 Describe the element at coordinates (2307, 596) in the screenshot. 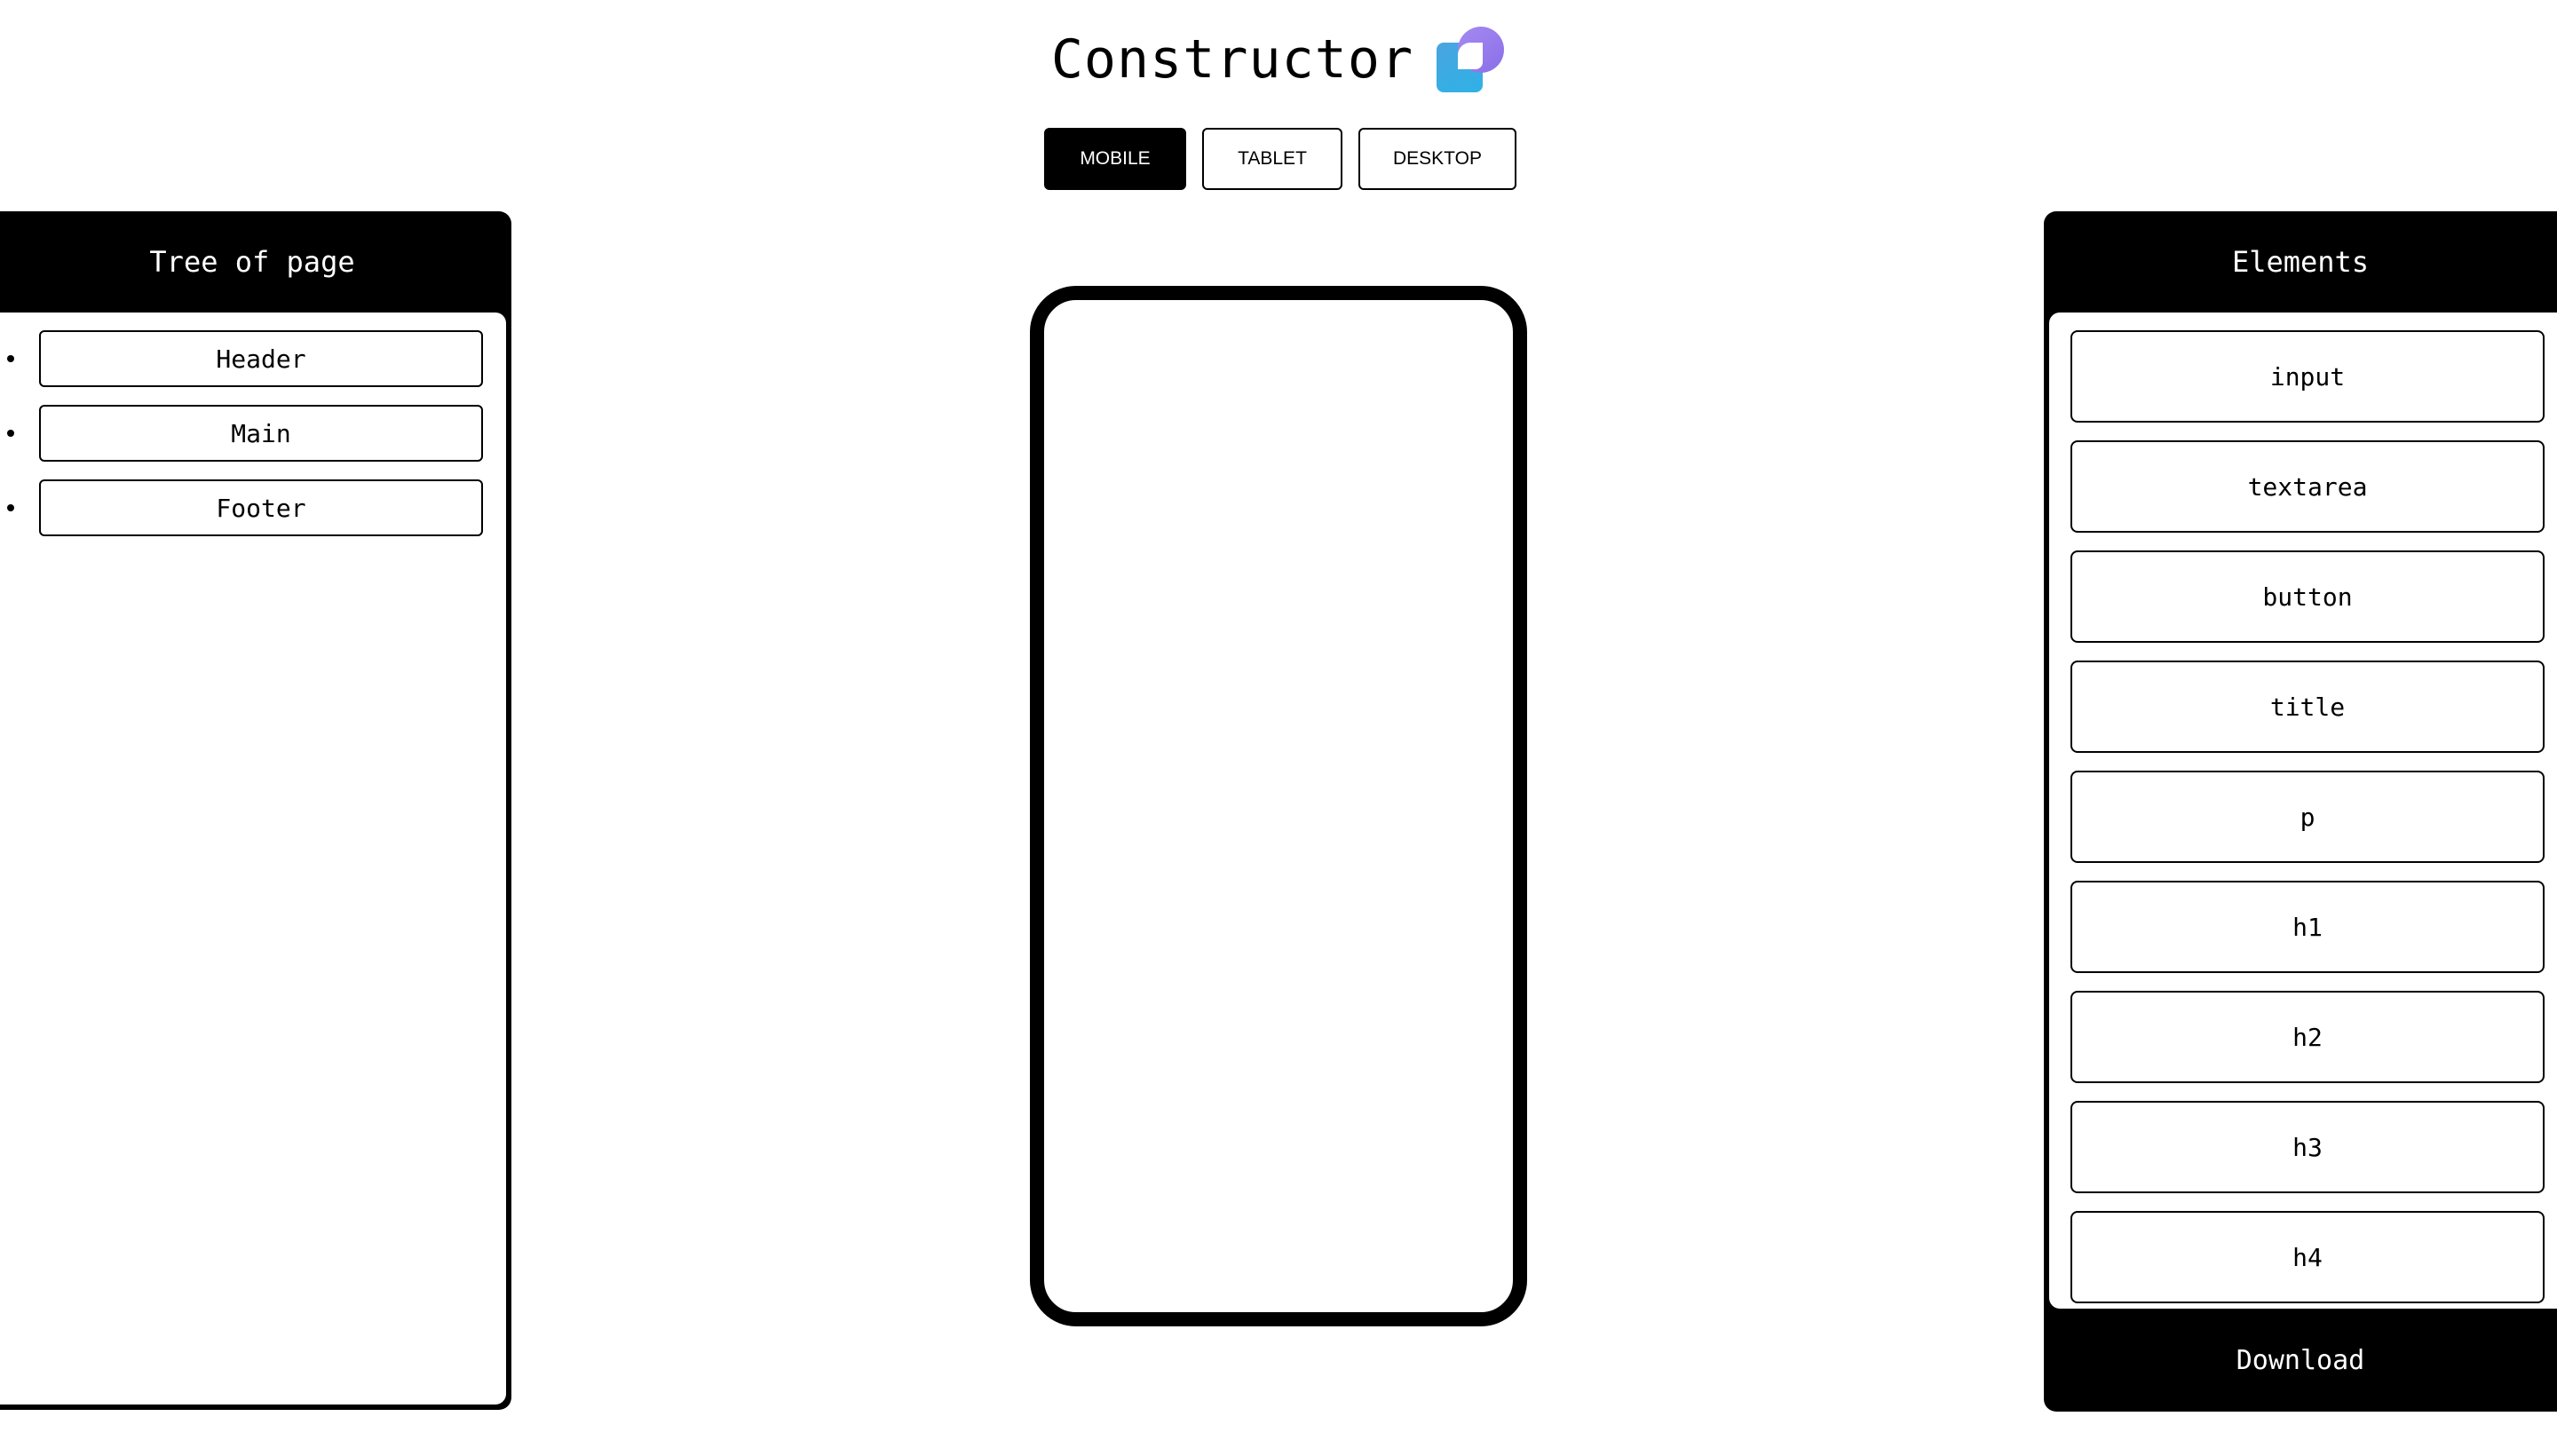

I see `element-button: button` at that location.